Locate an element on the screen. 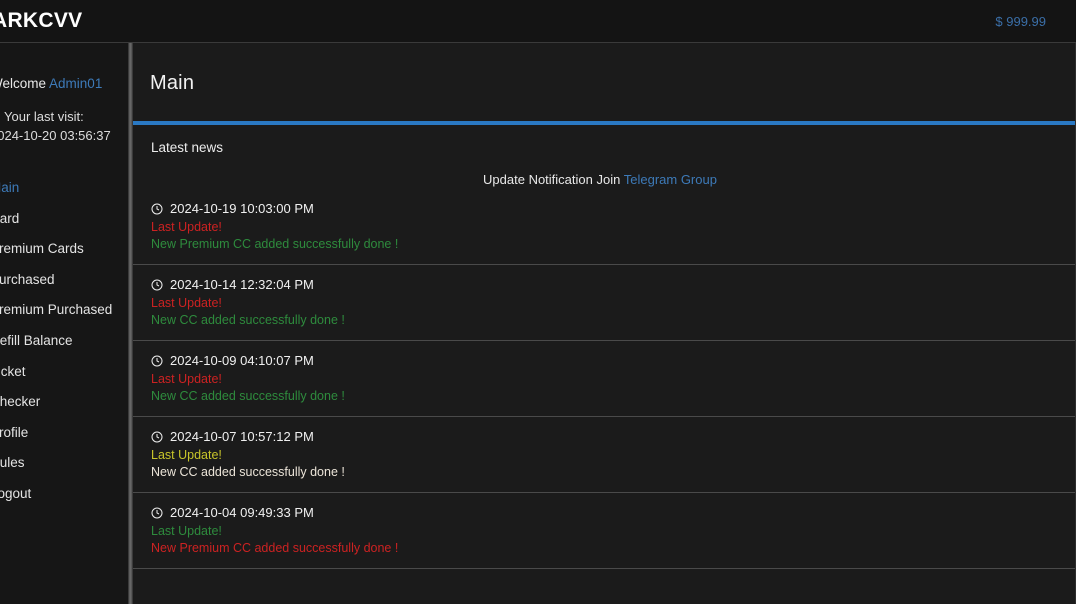  news-time-text: 2024-10-14 12:32:04 PM is located at coordinates (242, 284).